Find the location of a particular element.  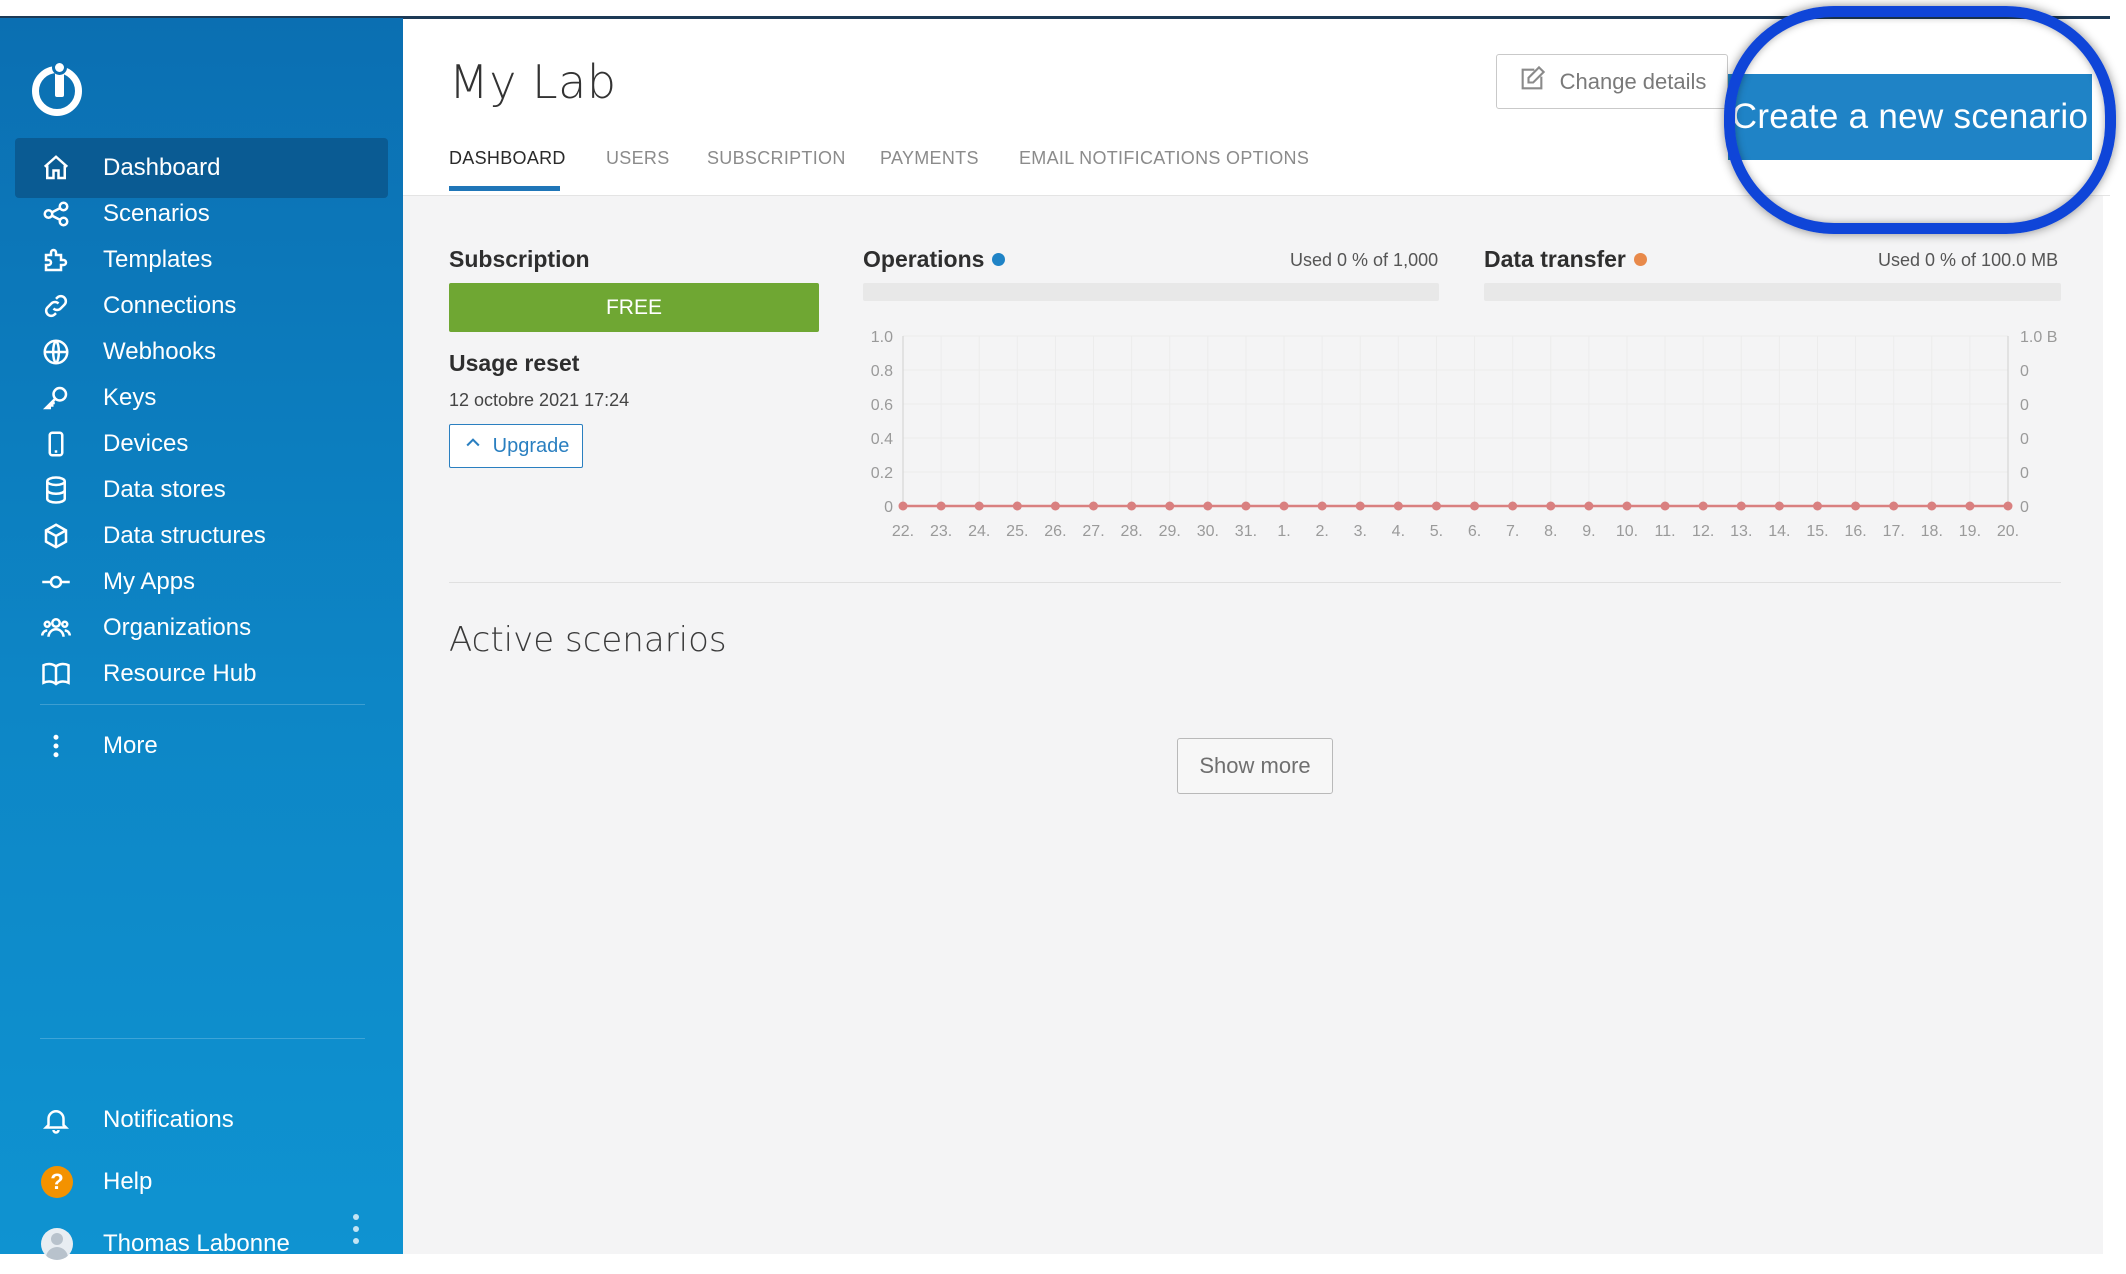

x-tick-label: 6. is located at coordinates (1474, 531).